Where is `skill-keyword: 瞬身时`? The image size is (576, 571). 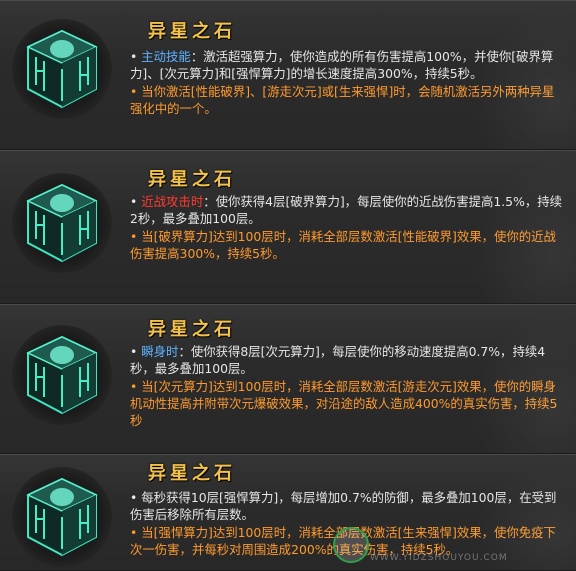 skill-keyword: 瞬身时 is located at coordinates (160, 351).